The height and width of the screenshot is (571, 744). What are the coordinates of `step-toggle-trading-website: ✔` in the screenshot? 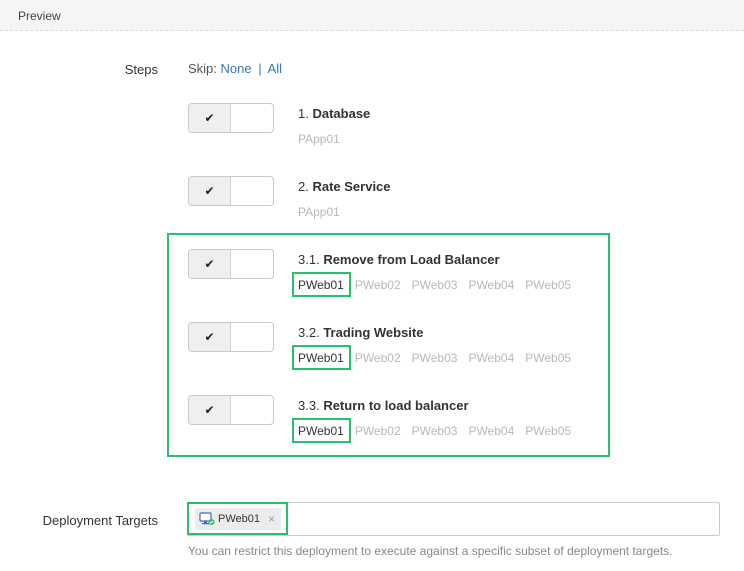 It's located at (231, 337).